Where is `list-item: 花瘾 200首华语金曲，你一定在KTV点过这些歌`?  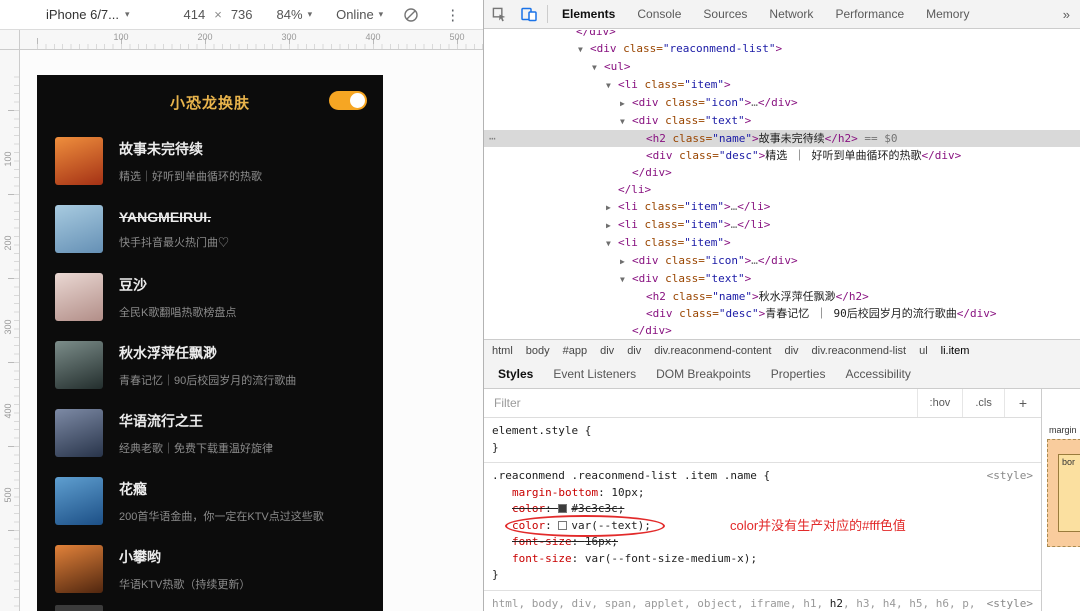
list-item: 花瘾 200首华语金曲，你一定在KTV点过这些歌 is located at coordinates (210, 501).